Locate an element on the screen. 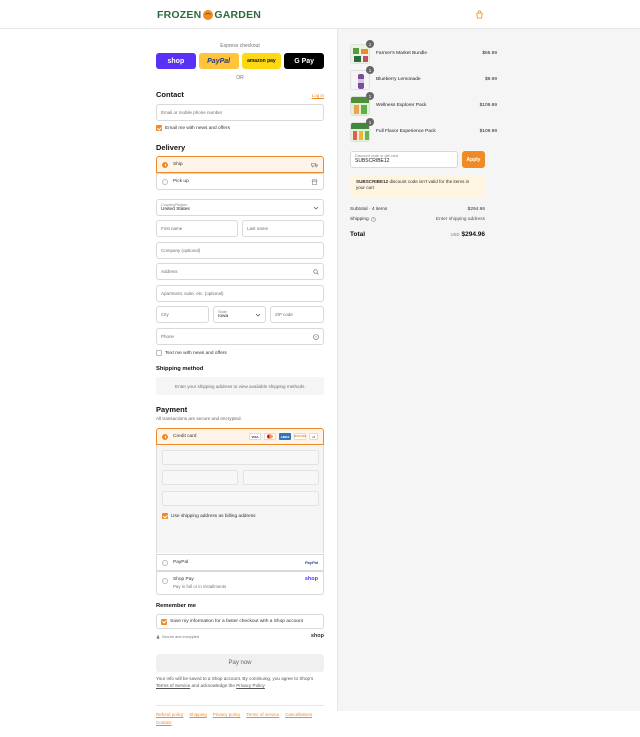 The height and width of the screenshot is (737, 640). google-pay-button: G Pay is located at coordinates (304, 61).